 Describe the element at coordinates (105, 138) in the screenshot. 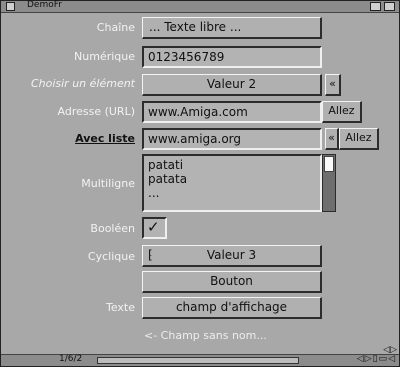

I see `label-avec-liste: Avec liste` at that location.